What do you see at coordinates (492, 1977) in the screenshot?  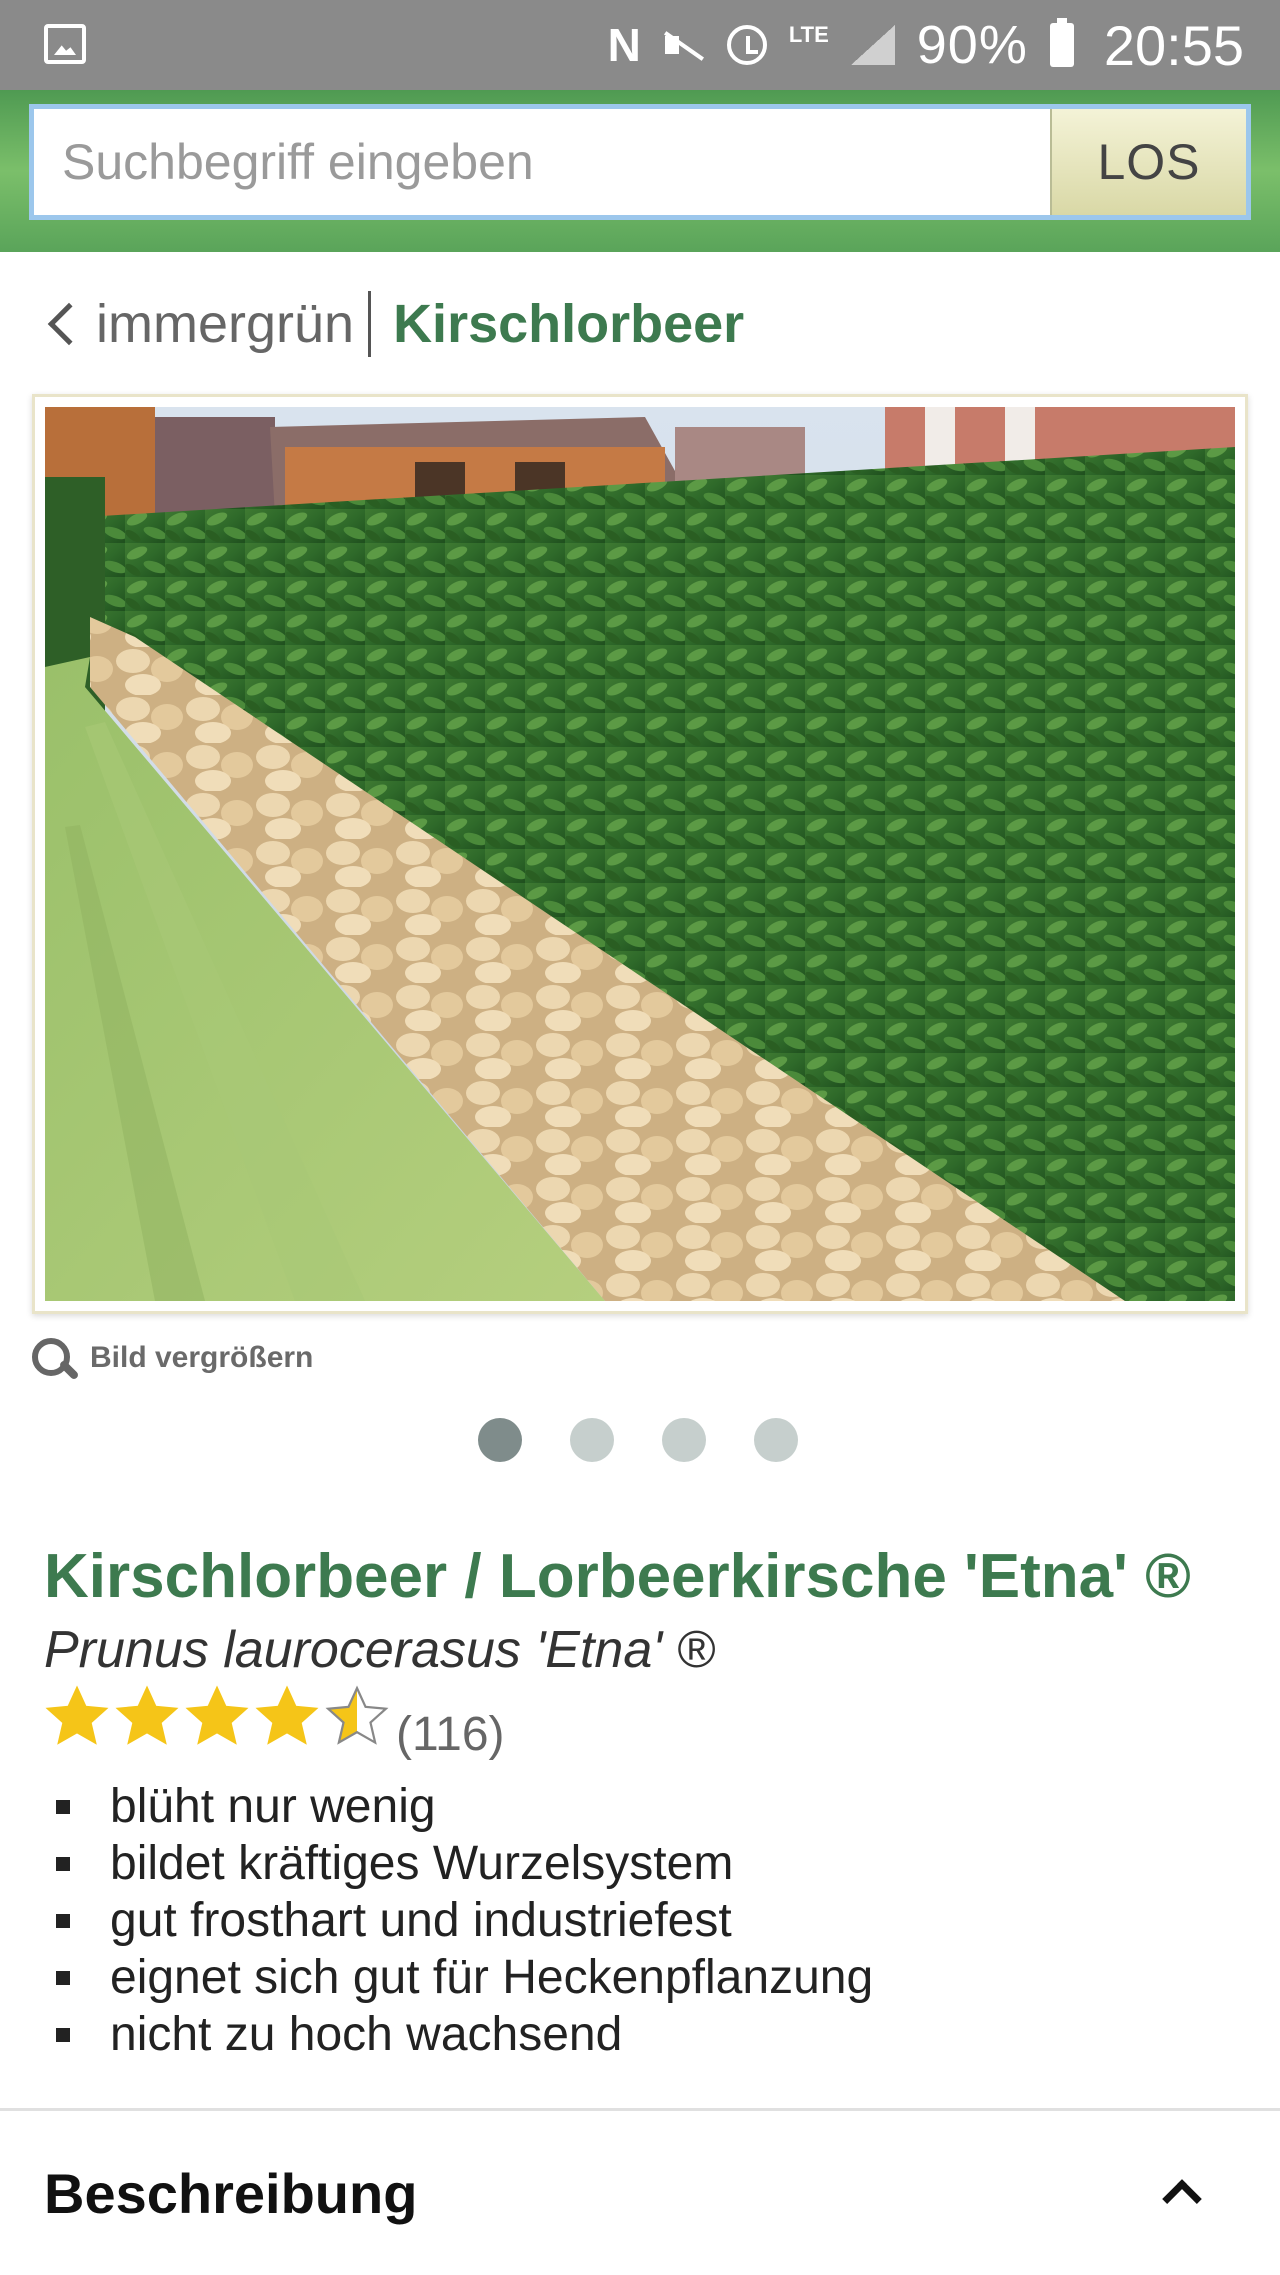 I see `feature-text: eignet sich gut für Heckenpflanzung` at bounding box center [492, 1977].